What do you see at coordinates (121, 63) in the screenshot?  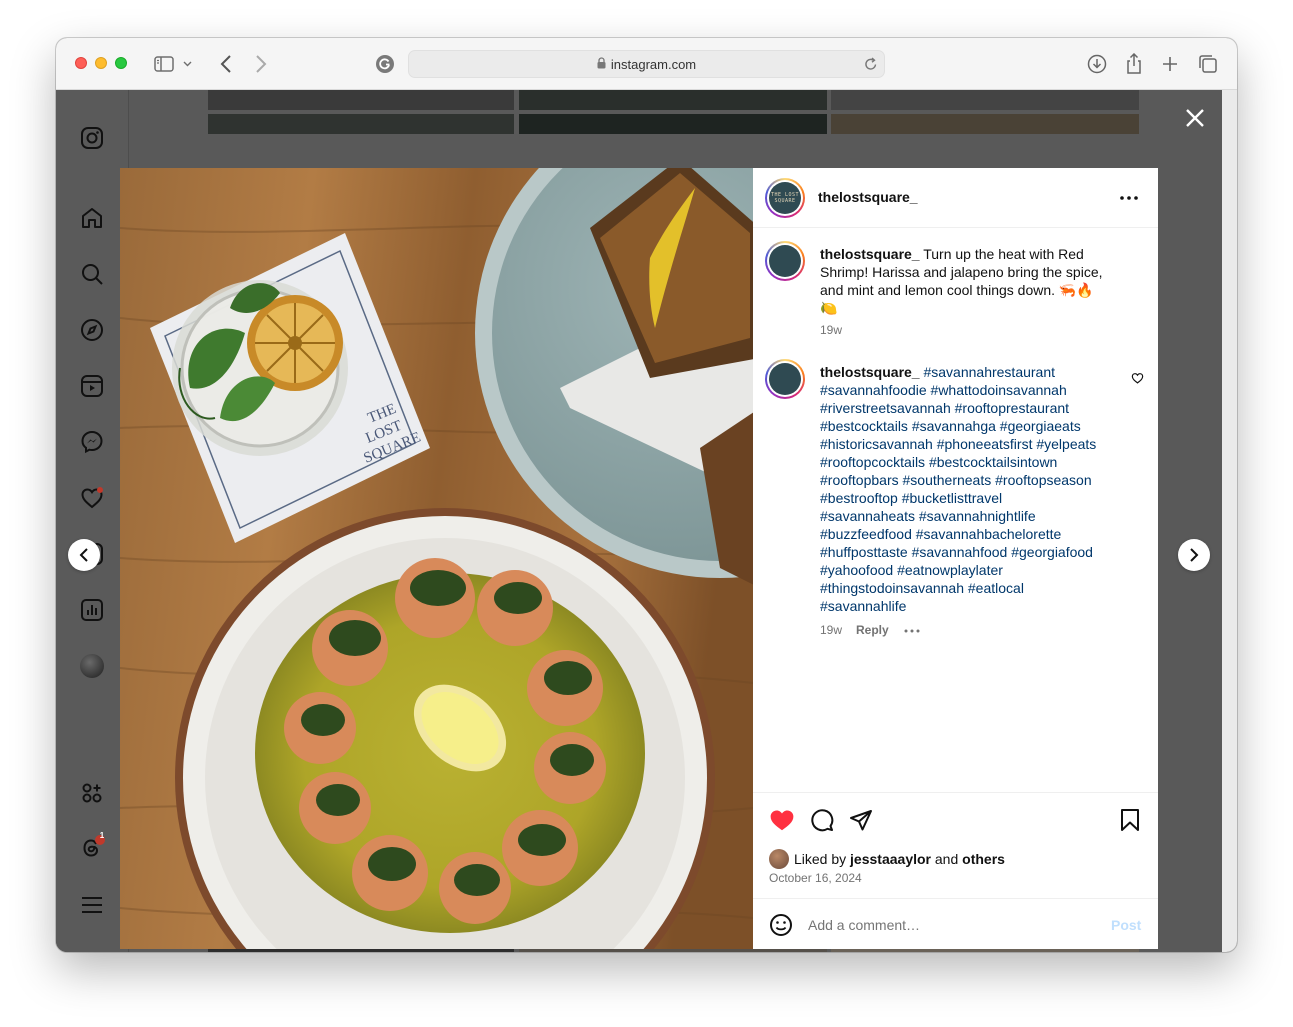 I see `zoom-window-button` at bounding box center [121, 63].